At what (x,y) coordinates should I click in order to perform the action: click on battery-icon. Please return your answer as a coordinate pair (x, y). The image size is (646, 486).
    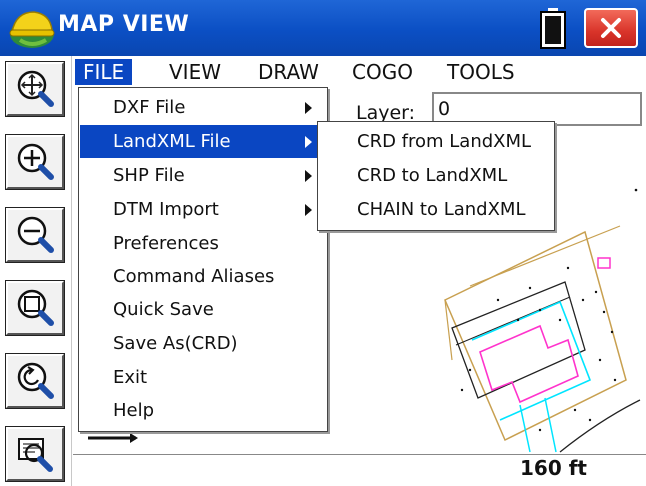
    Looking at the image, I should click on (553, 28).